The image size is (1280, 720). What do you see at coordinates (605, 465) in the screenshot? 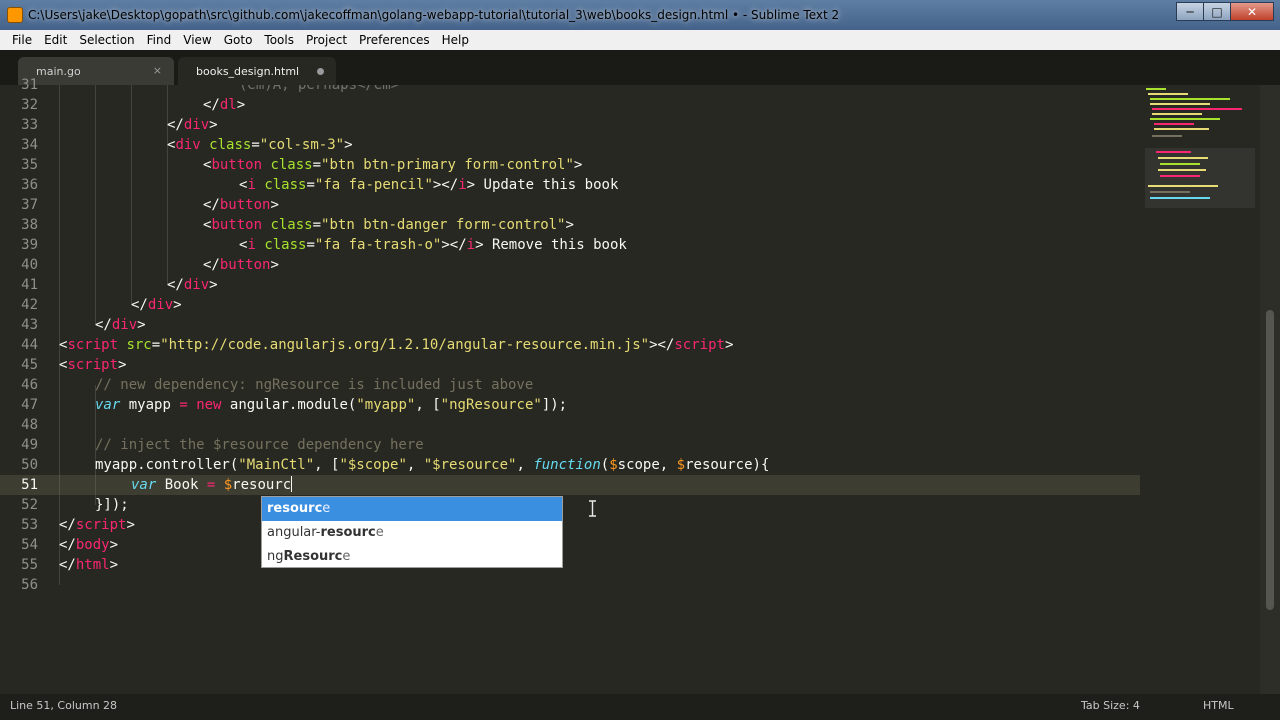
I see `code-text: (` at bounding box center [605, 465].